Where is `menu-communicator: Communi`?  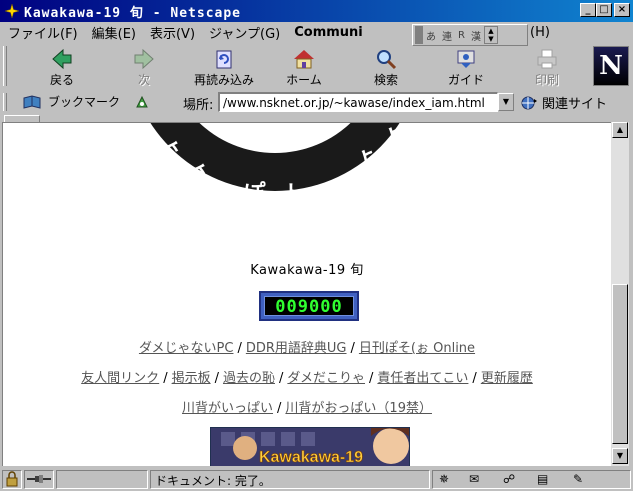 menu-communicator: Communi is located at coordinates (328, 32).